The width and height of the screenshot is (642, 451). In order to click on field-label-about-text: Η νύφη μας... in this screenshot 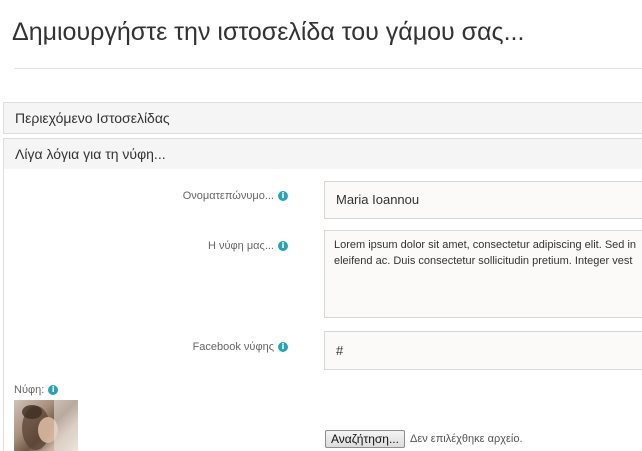, I will do `click(241, 246)`.